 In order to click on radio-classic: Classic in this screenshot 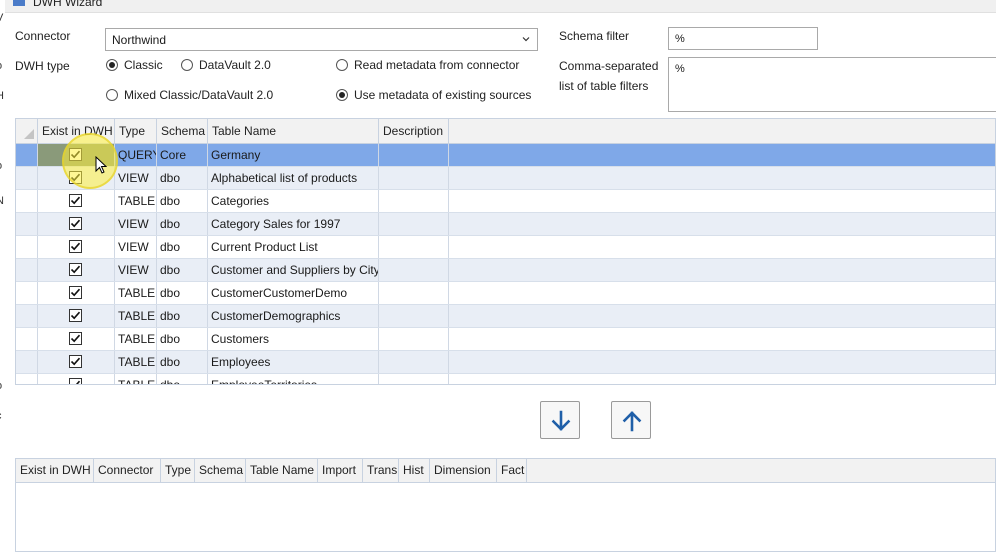, I will do `click(134, 65)`.